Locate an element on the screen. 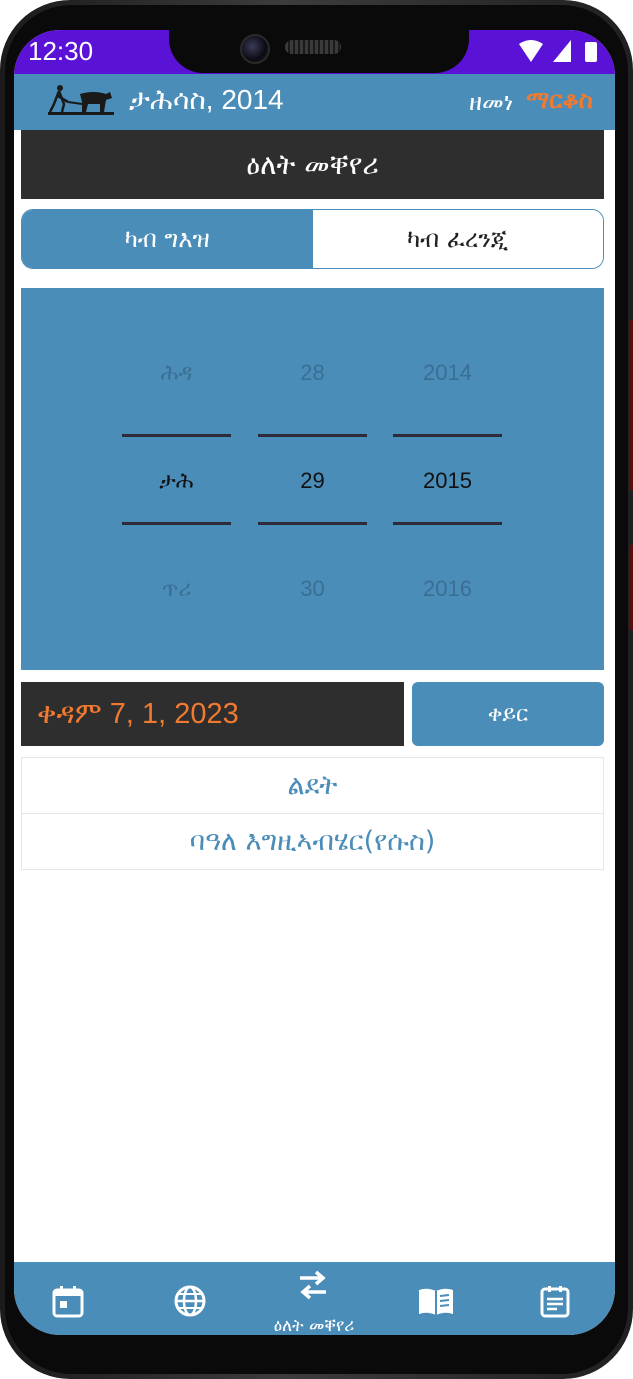 This screenshot has width=633, height=1379. day-wheel: 28 29 30 is located at coordinates (312, 479).